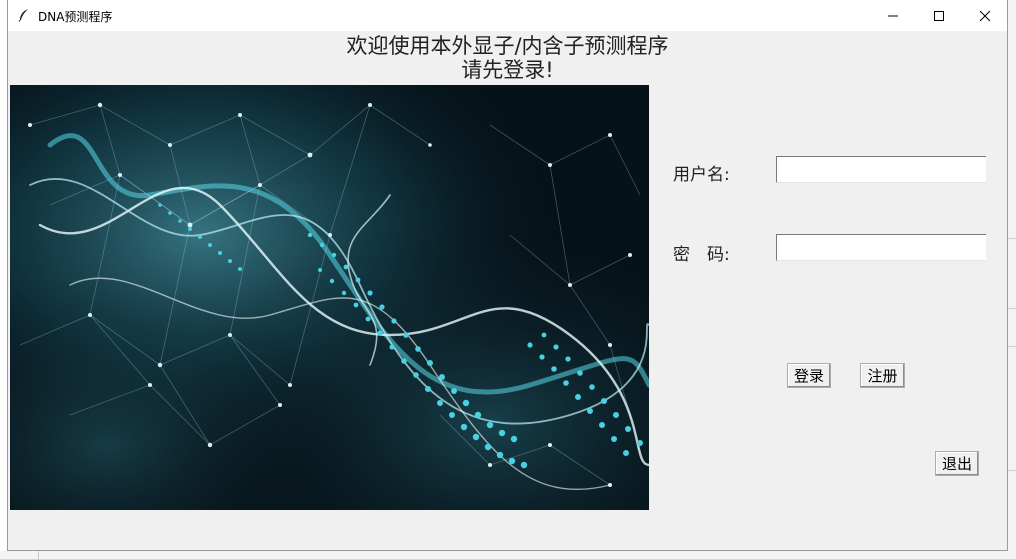 The height and width of the screenshot is (559, 1016). I want to click on close-icon, so click(985, 15).